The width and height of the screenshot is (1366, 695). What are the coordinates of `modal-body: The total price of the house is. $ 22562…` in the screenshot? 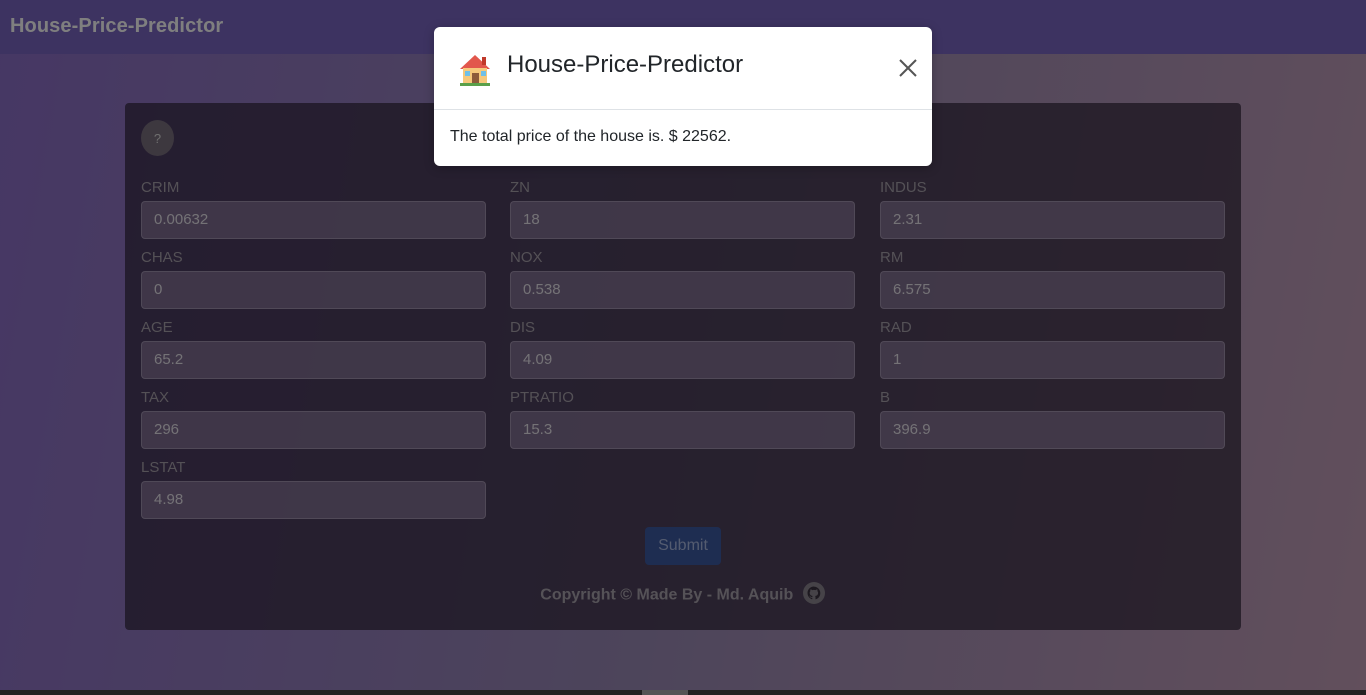 It's located at (591, 136).